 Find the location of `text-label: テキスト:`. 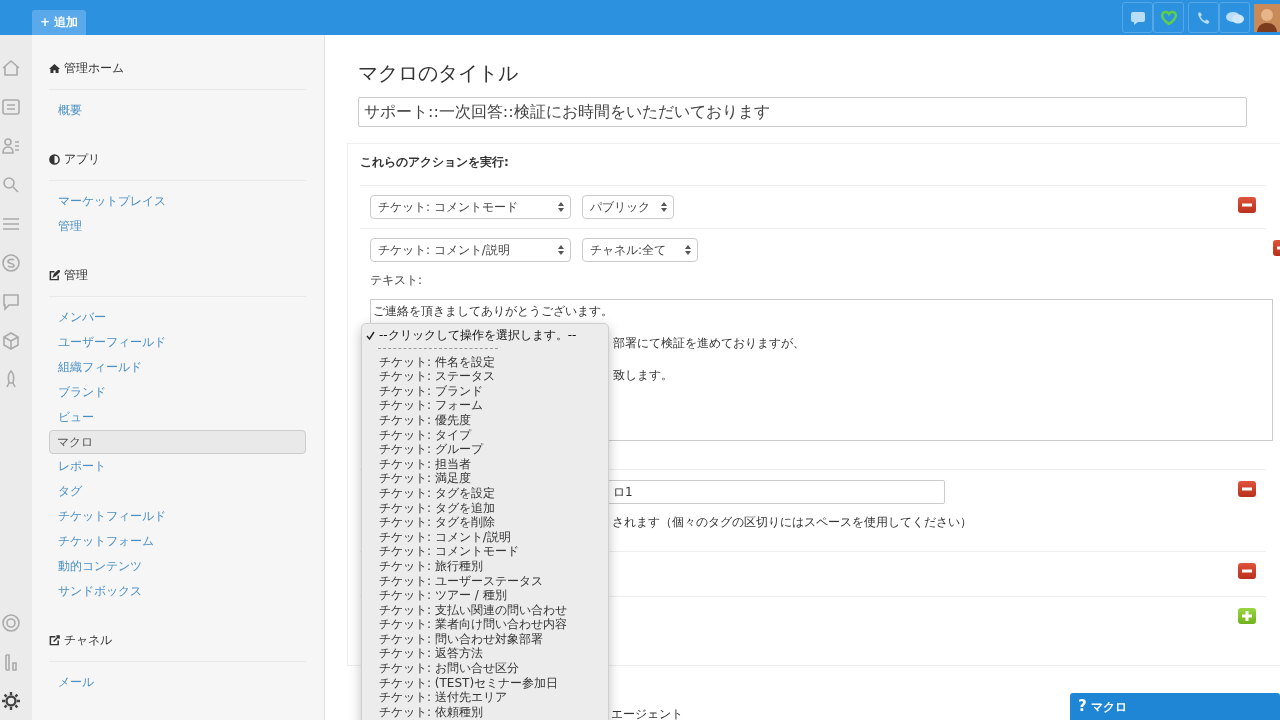

text-label: テキスト: is located at coordinates (397, 280).